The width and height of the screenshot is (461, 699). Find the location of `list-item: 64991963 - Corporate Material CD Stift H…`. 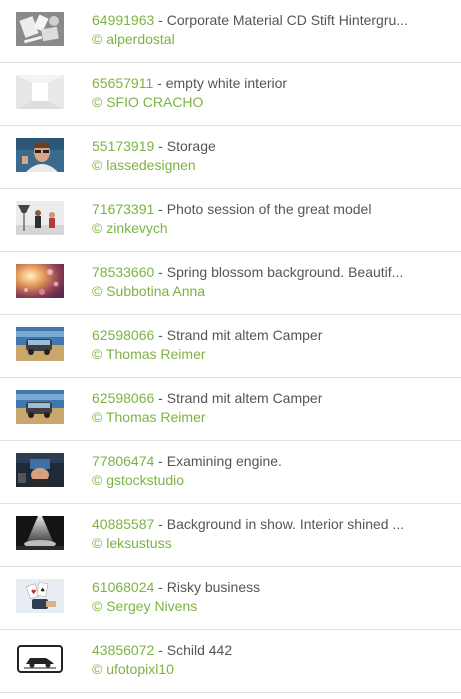

list-item: 64991963 - Corporate Material CD Stift H… is located at coordinates (230, 31).